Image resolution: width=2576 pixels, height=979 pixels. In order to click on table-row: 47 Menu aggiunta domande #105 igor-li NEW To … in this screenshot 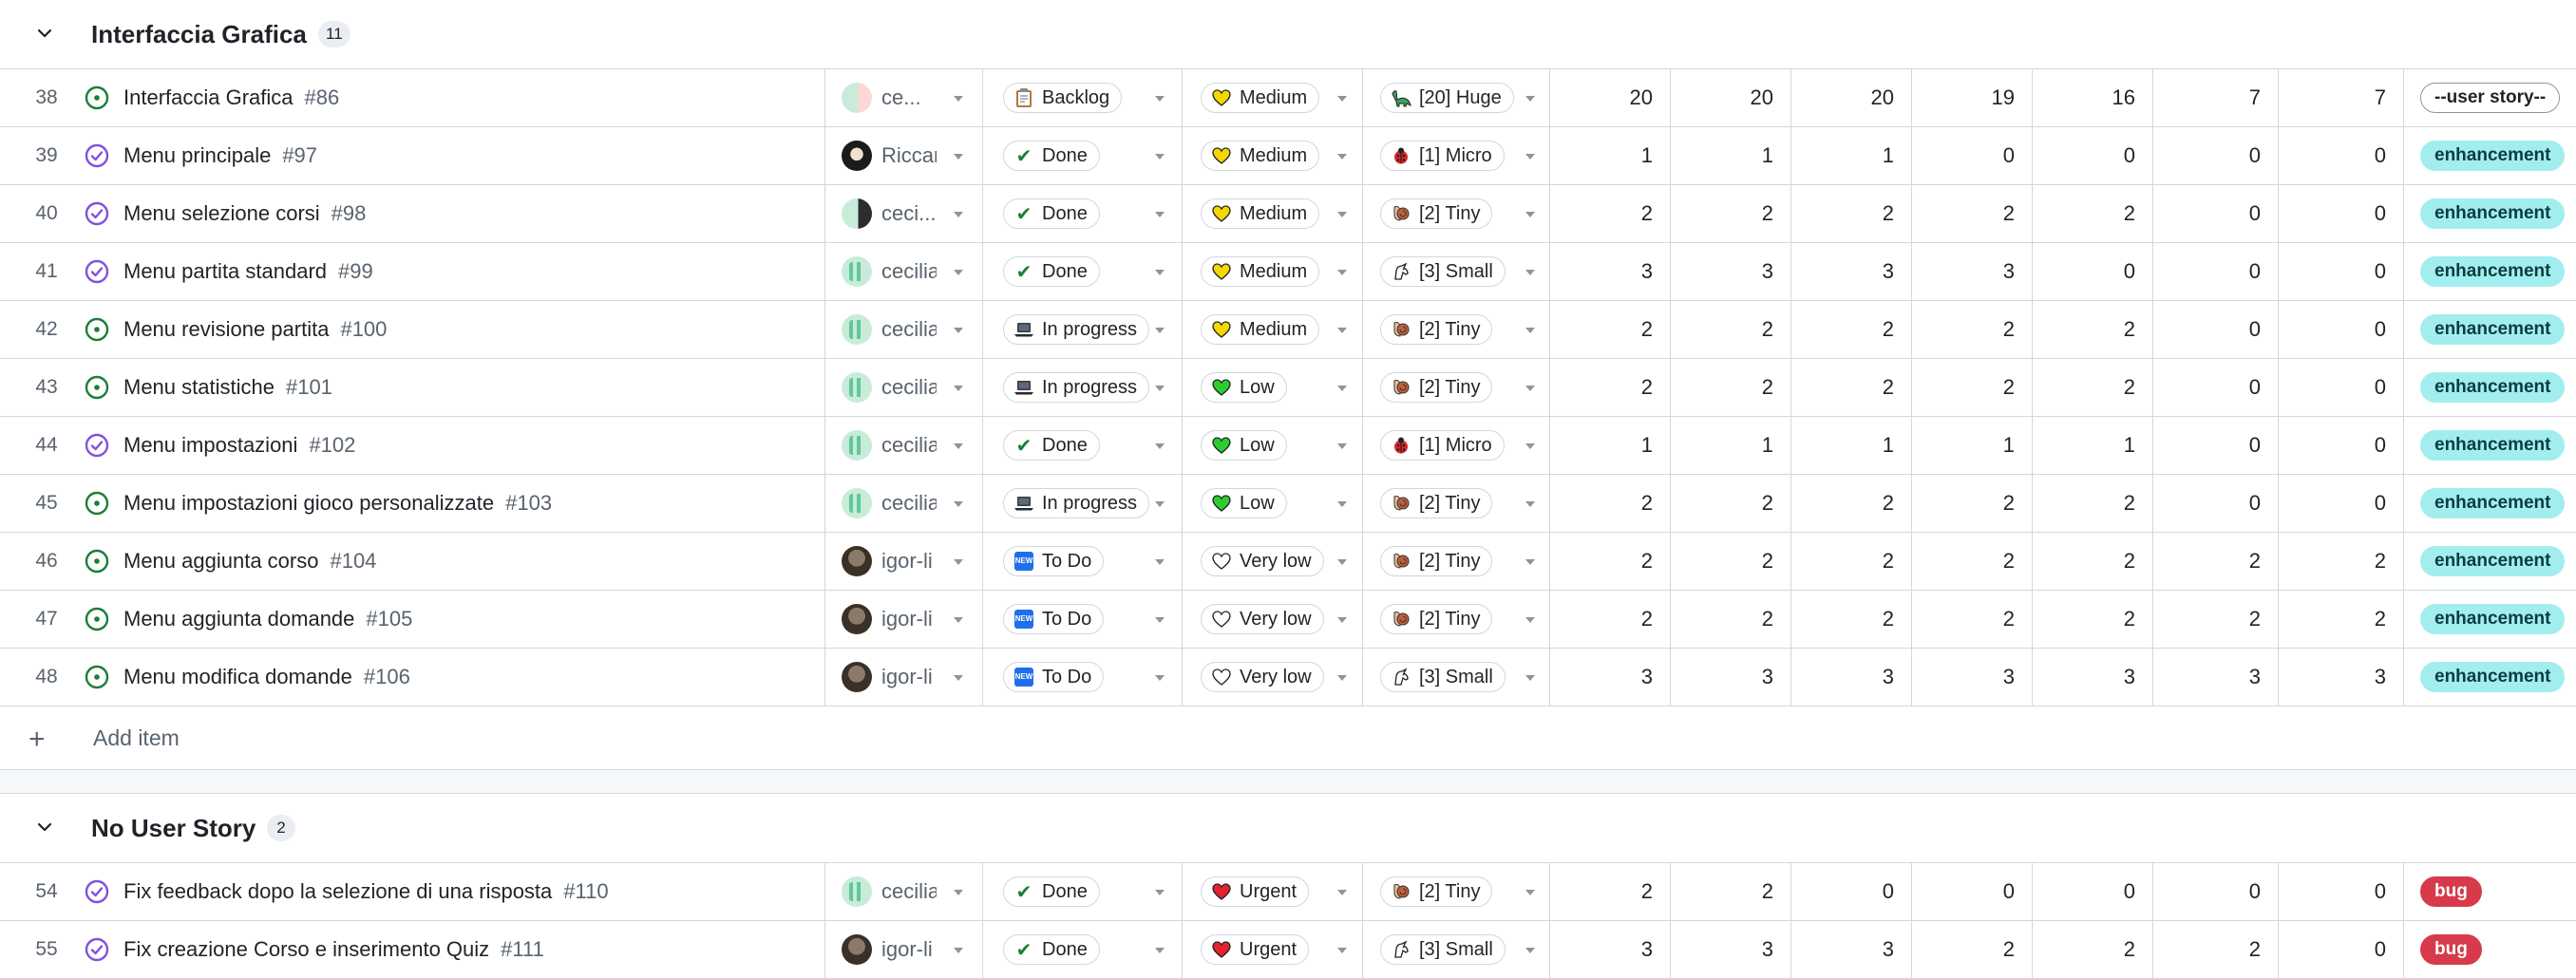, I will do `click(1288, 620)`.